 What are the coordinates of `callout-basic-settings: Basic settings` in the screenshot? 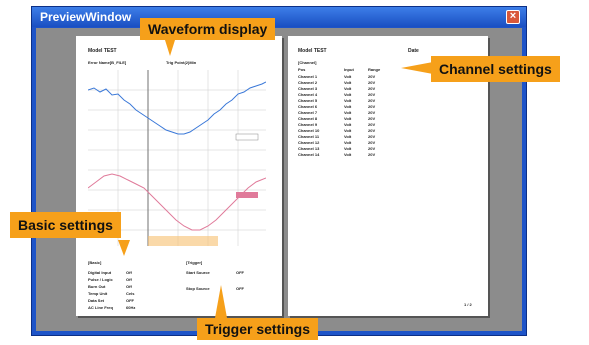 It's located at (65, 225).